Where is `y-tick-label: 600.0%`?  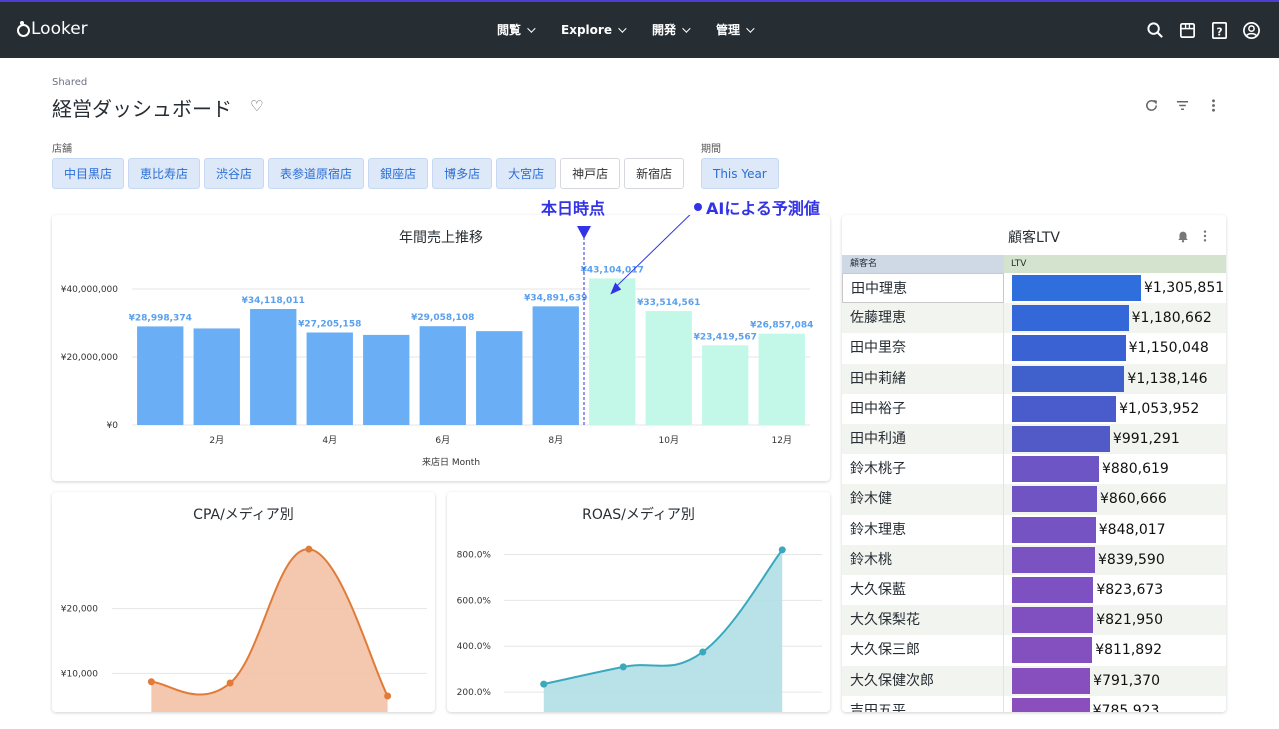 y-tick-label: 600.0% is located at coordinates (474, 601).